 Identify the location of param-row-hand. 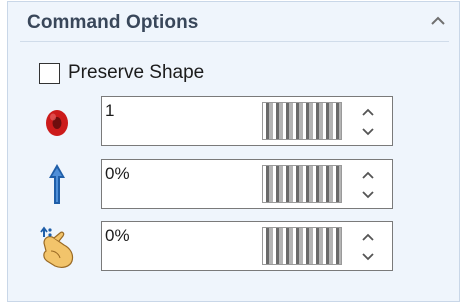
(216, 247).